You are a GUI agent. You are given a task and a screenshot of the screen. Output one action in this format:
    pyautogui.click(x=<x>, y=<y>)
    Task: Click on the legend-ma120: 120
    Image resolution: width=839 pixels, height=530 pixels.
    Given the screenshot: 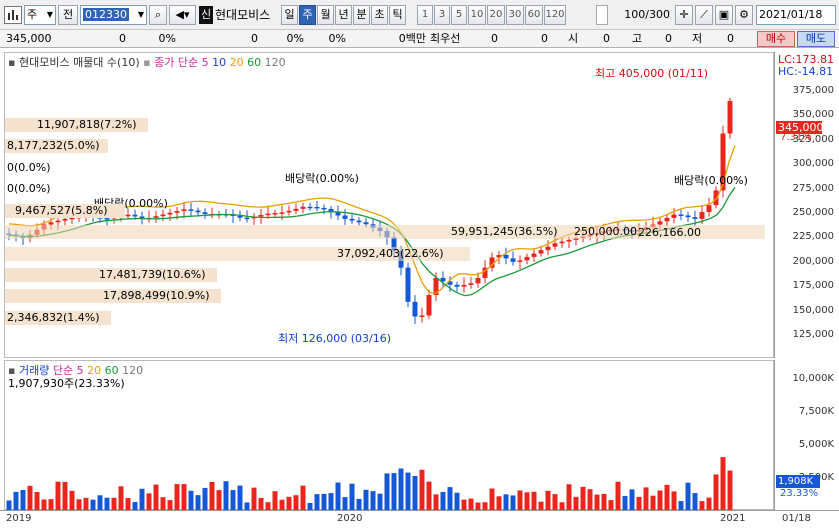 What is the action you would take?
    pyautogui.click(x=275, y=62)
    